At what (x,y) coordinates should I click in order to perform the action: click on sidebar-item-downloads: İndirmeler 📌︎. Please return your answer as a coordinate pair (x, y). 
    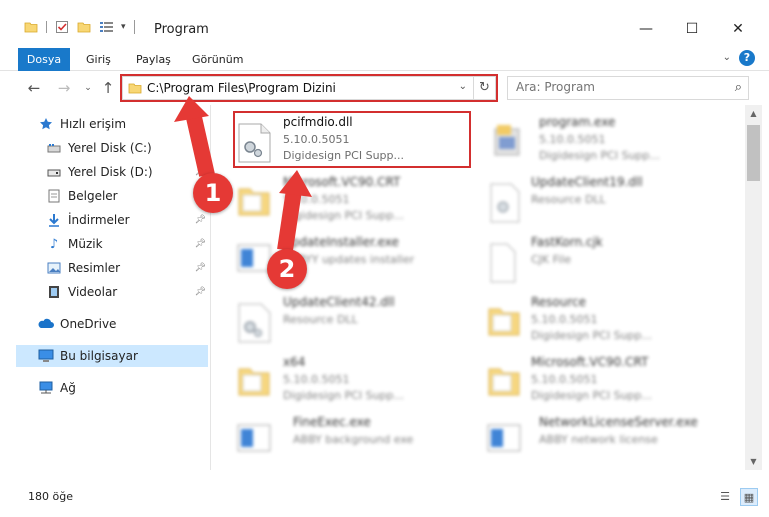
    Looking at the image, I should click on (105, 220).